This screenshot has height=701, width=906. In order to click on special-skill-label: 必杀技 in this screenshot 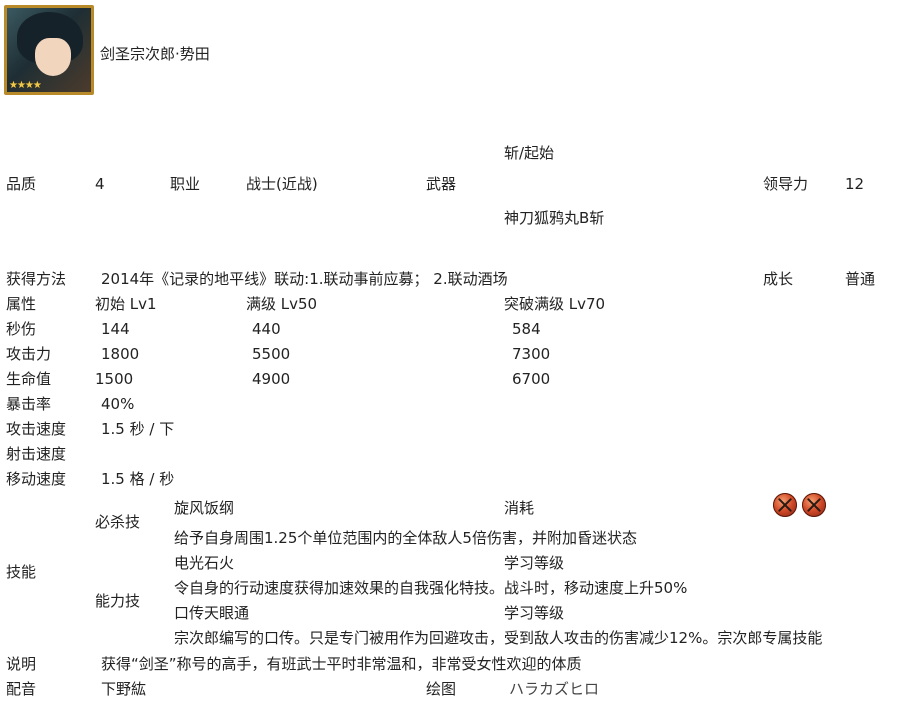, I will do `click(118, 522)`.